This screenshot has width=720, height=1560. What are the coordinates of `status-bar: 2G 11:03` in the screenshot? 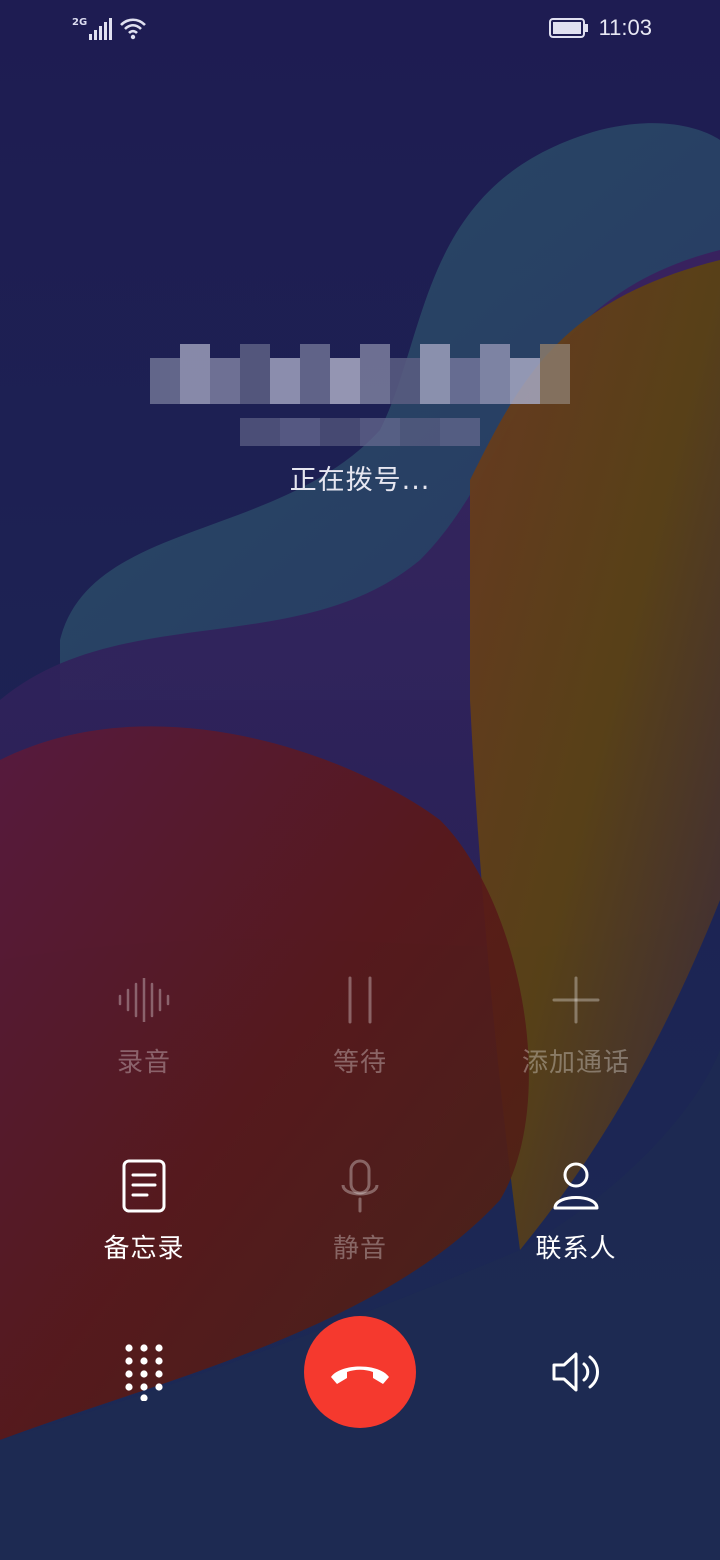 It's located at (360, 28).